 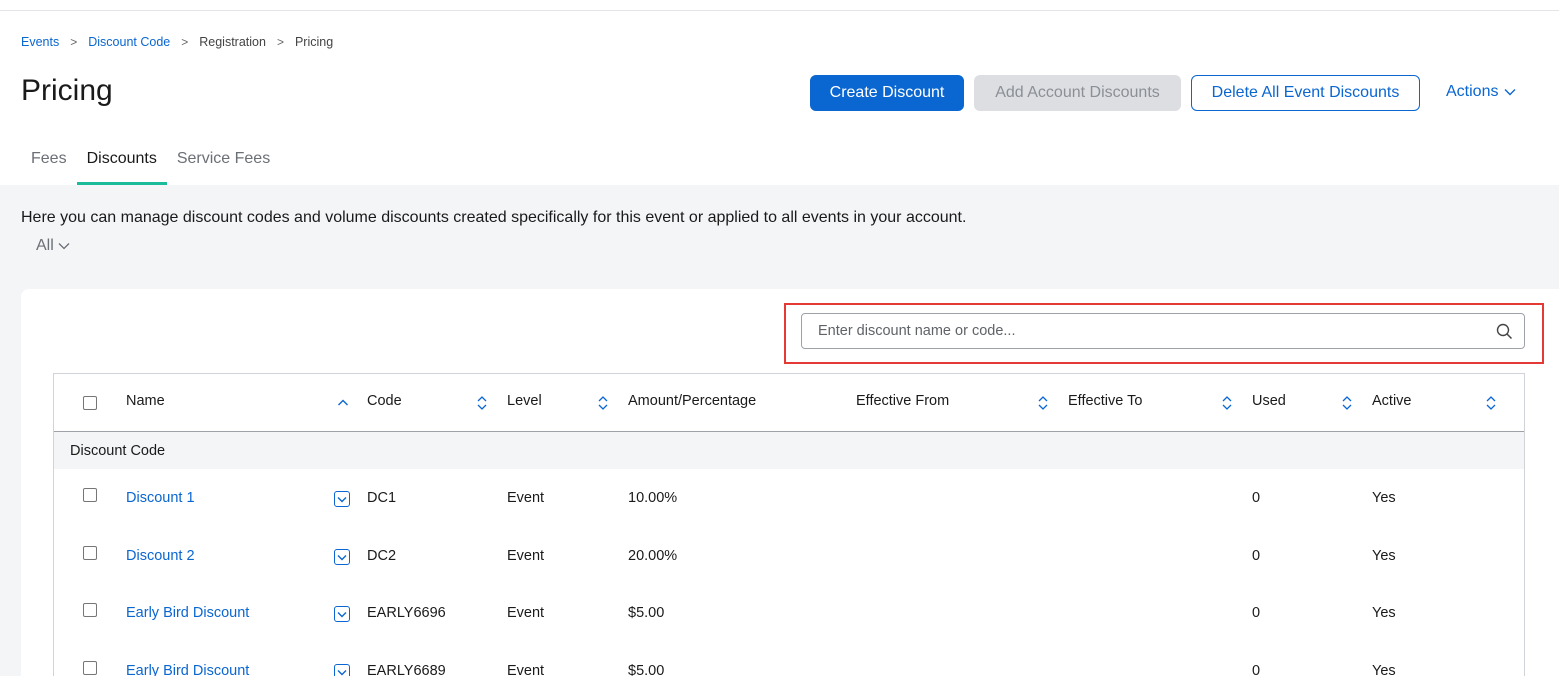 I want to click on filter-dropdown: All, so click(x=53, y=246).